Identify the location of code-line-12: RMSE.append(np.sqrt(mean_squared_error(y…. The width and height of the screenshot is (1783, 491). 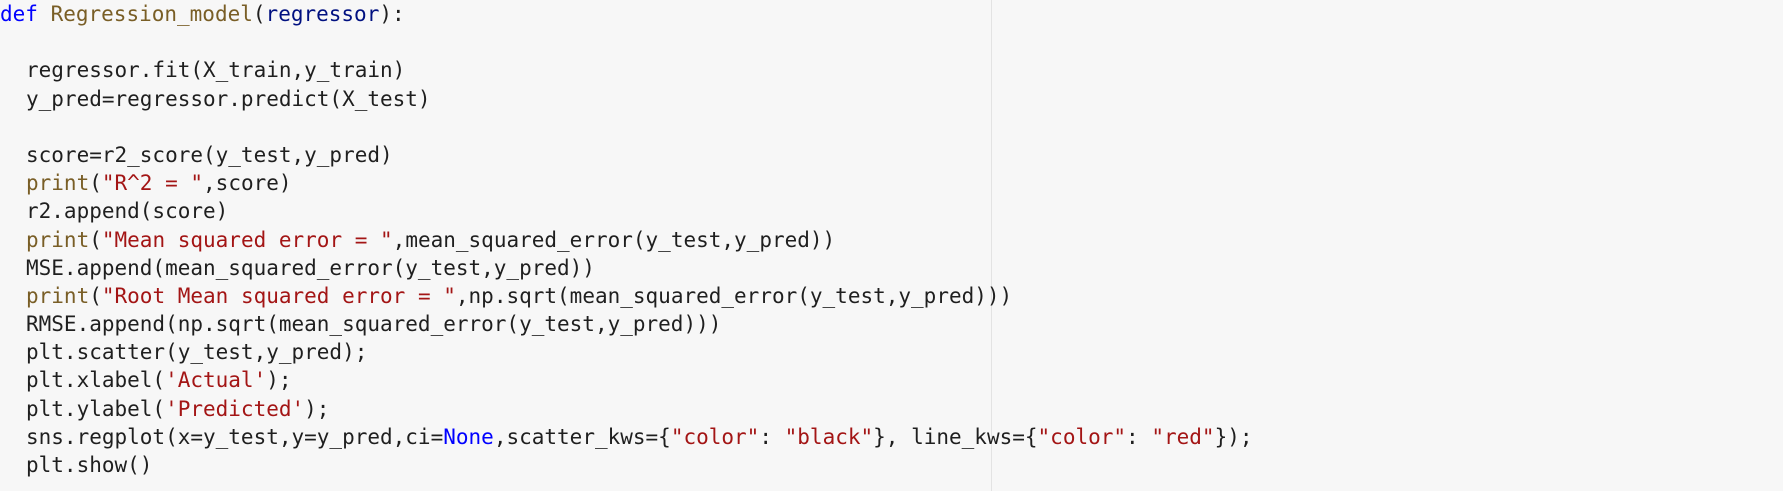
(374, 324).